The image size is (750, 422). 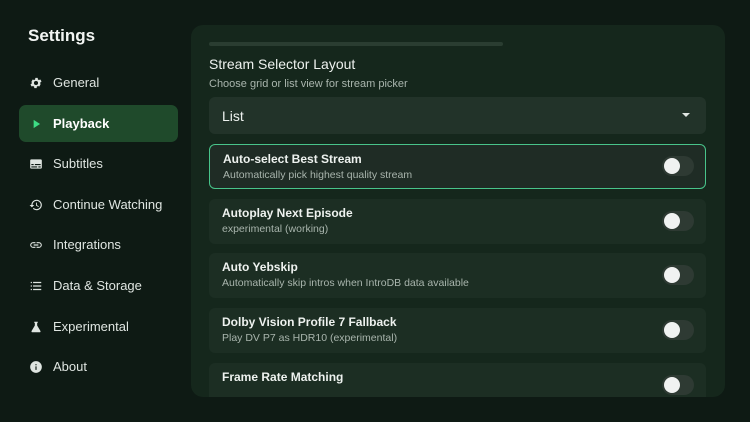 What do you see at coordinates (292, 159) in the screenshot?
I see `setting-title: Auto-select Best Stream` at bounding box center [292, 159].